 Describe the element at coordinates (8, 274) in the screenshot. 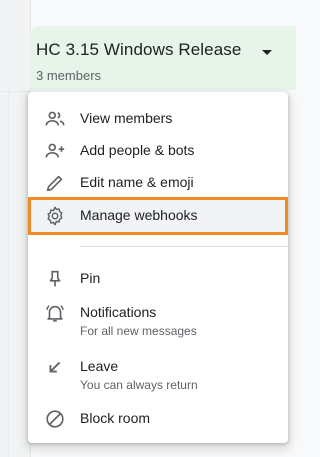

I see `sidebar-vertical-line` at that location.